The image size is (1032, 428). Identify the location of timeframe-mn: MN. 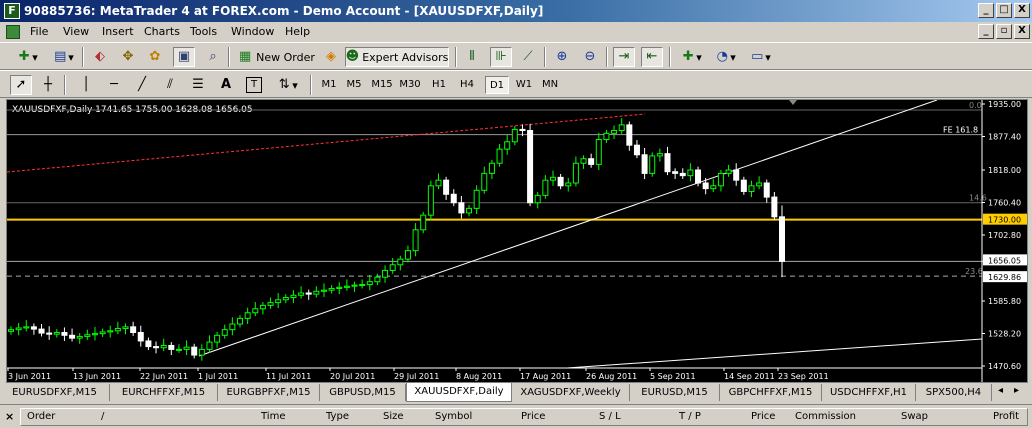
(550, 85).